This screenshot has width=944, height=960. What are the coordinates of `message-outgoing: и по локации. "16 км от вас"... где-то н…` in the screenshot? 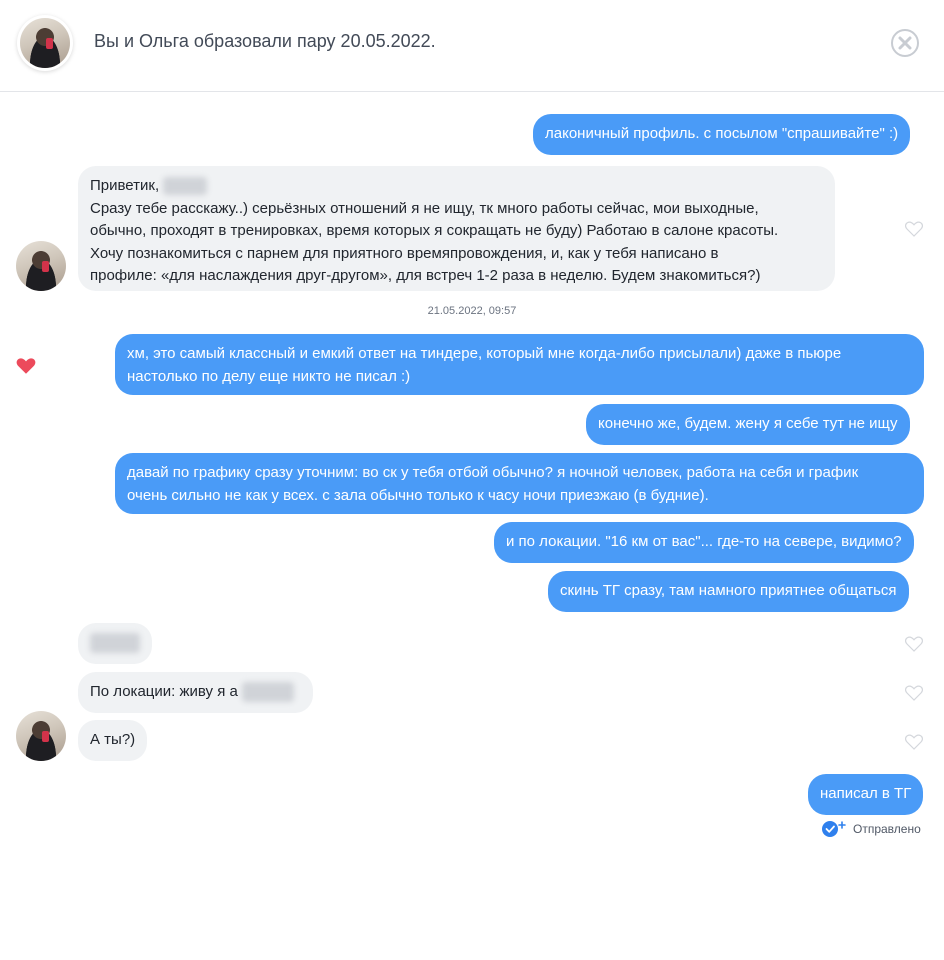 It's located at (704, 542).